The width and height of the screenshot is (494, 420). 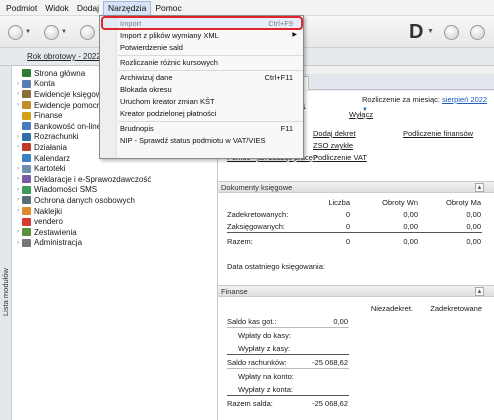 What do you see at coordinates (210, 89) in the screenshot?
I see `menu-item: Blokada okresu` at bounding box center [210, 89].